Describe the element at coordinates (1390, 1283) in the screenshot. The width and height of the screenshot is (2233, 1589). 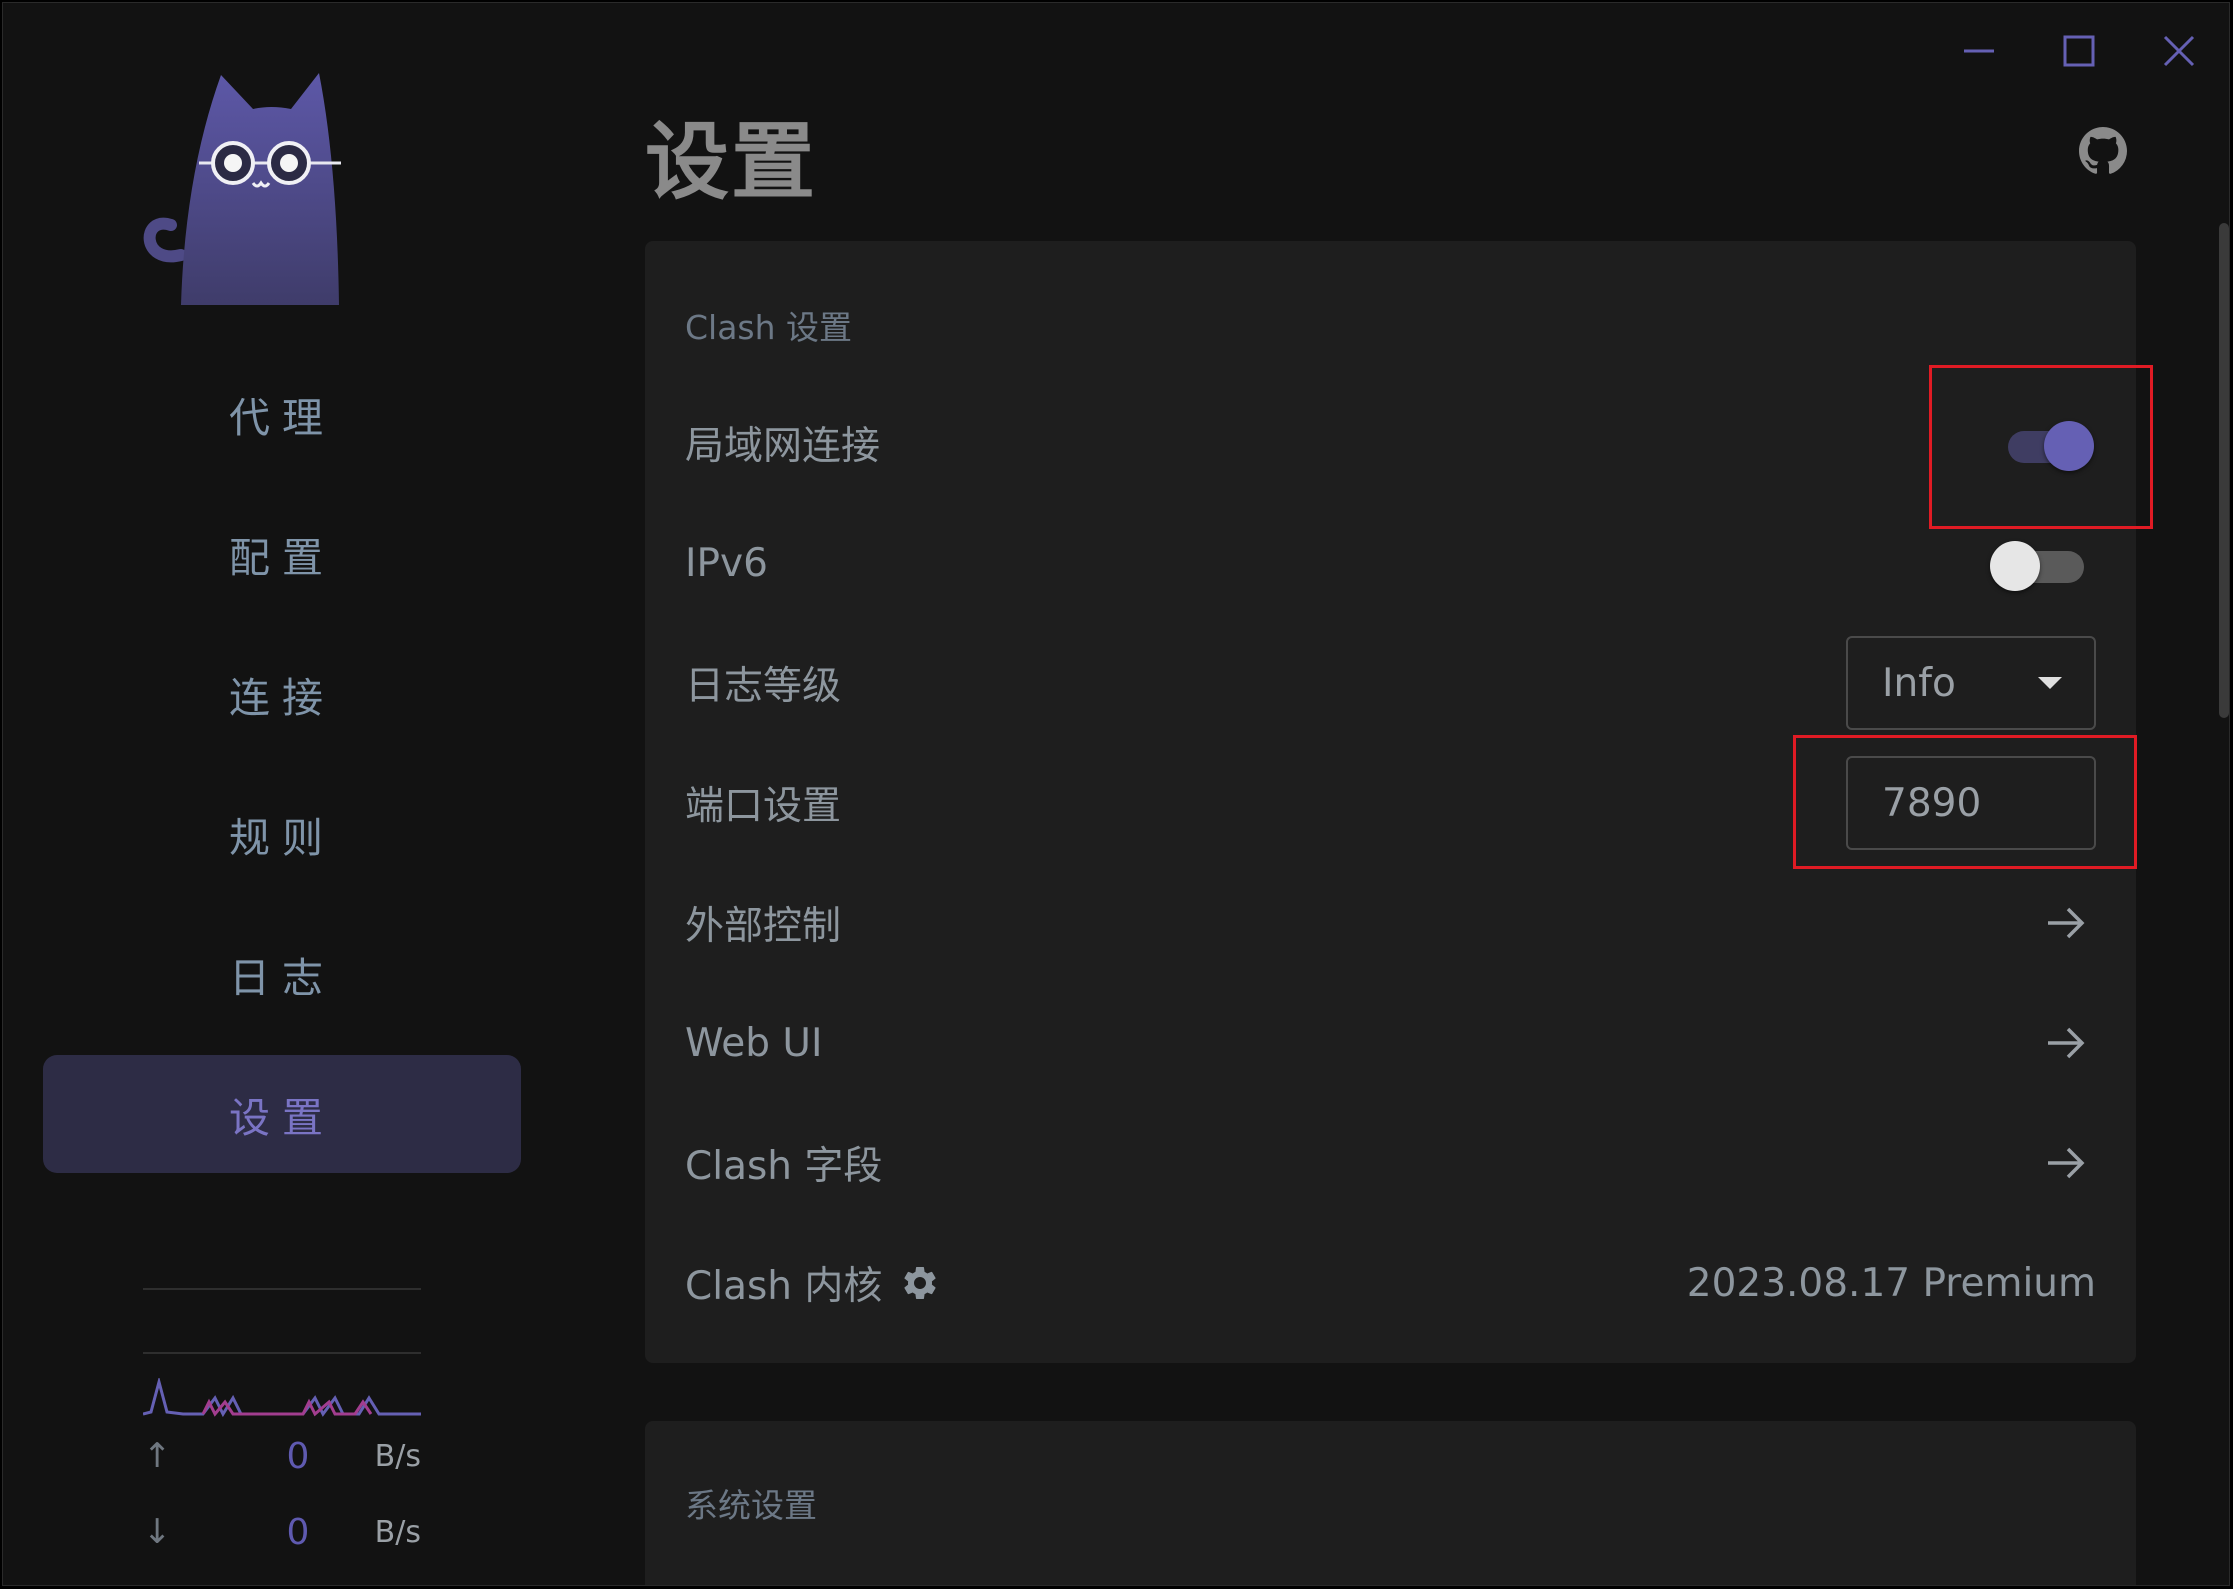
I see `clash-core-row: Clash 内核 2023.08.17 Premium` at that location.